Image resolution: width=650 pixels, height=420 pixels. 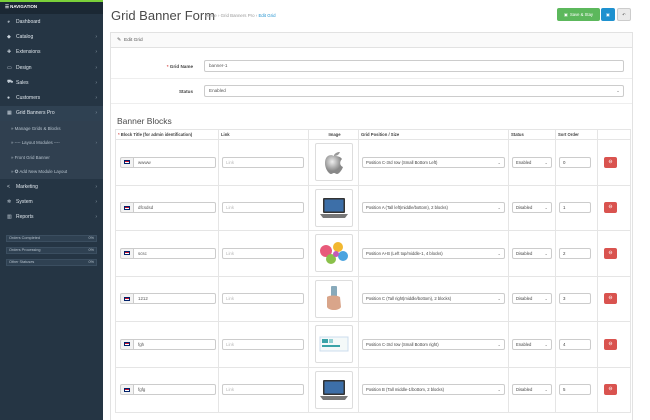 What do you see at coordinates (211, 15) in the screenshot?
I see `breadcrumb-home: Home` at bounding box center [211, 15].